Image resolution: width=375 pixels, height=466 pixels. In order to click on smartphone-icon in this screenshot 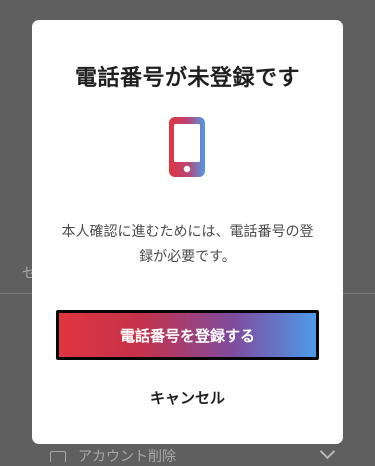, I will do `click(187, 147)`.